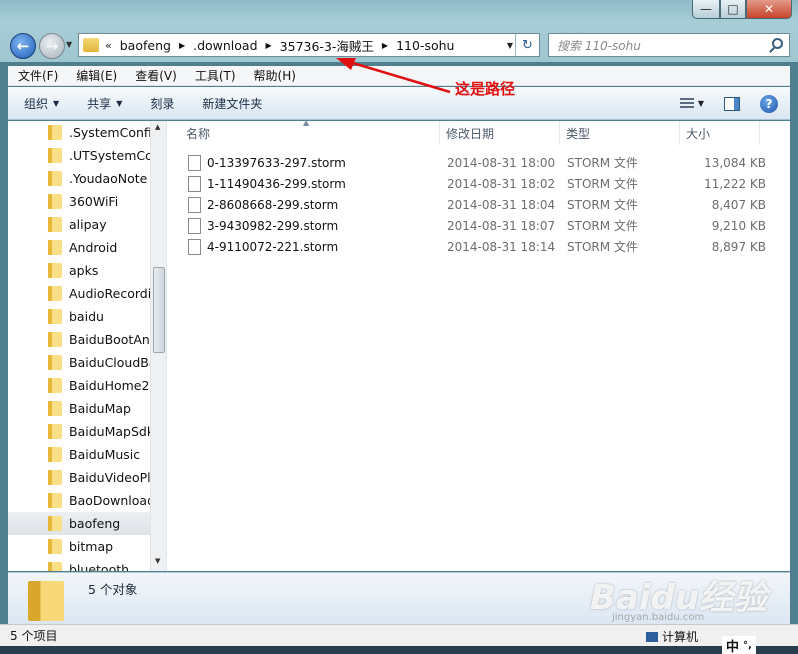 Image resolution: width=798 pixels, height=654 pixels. Describe the element at coordinates (669, 45) in the screenshot. I see `search-input: 搜索 110-sohu` at that location.